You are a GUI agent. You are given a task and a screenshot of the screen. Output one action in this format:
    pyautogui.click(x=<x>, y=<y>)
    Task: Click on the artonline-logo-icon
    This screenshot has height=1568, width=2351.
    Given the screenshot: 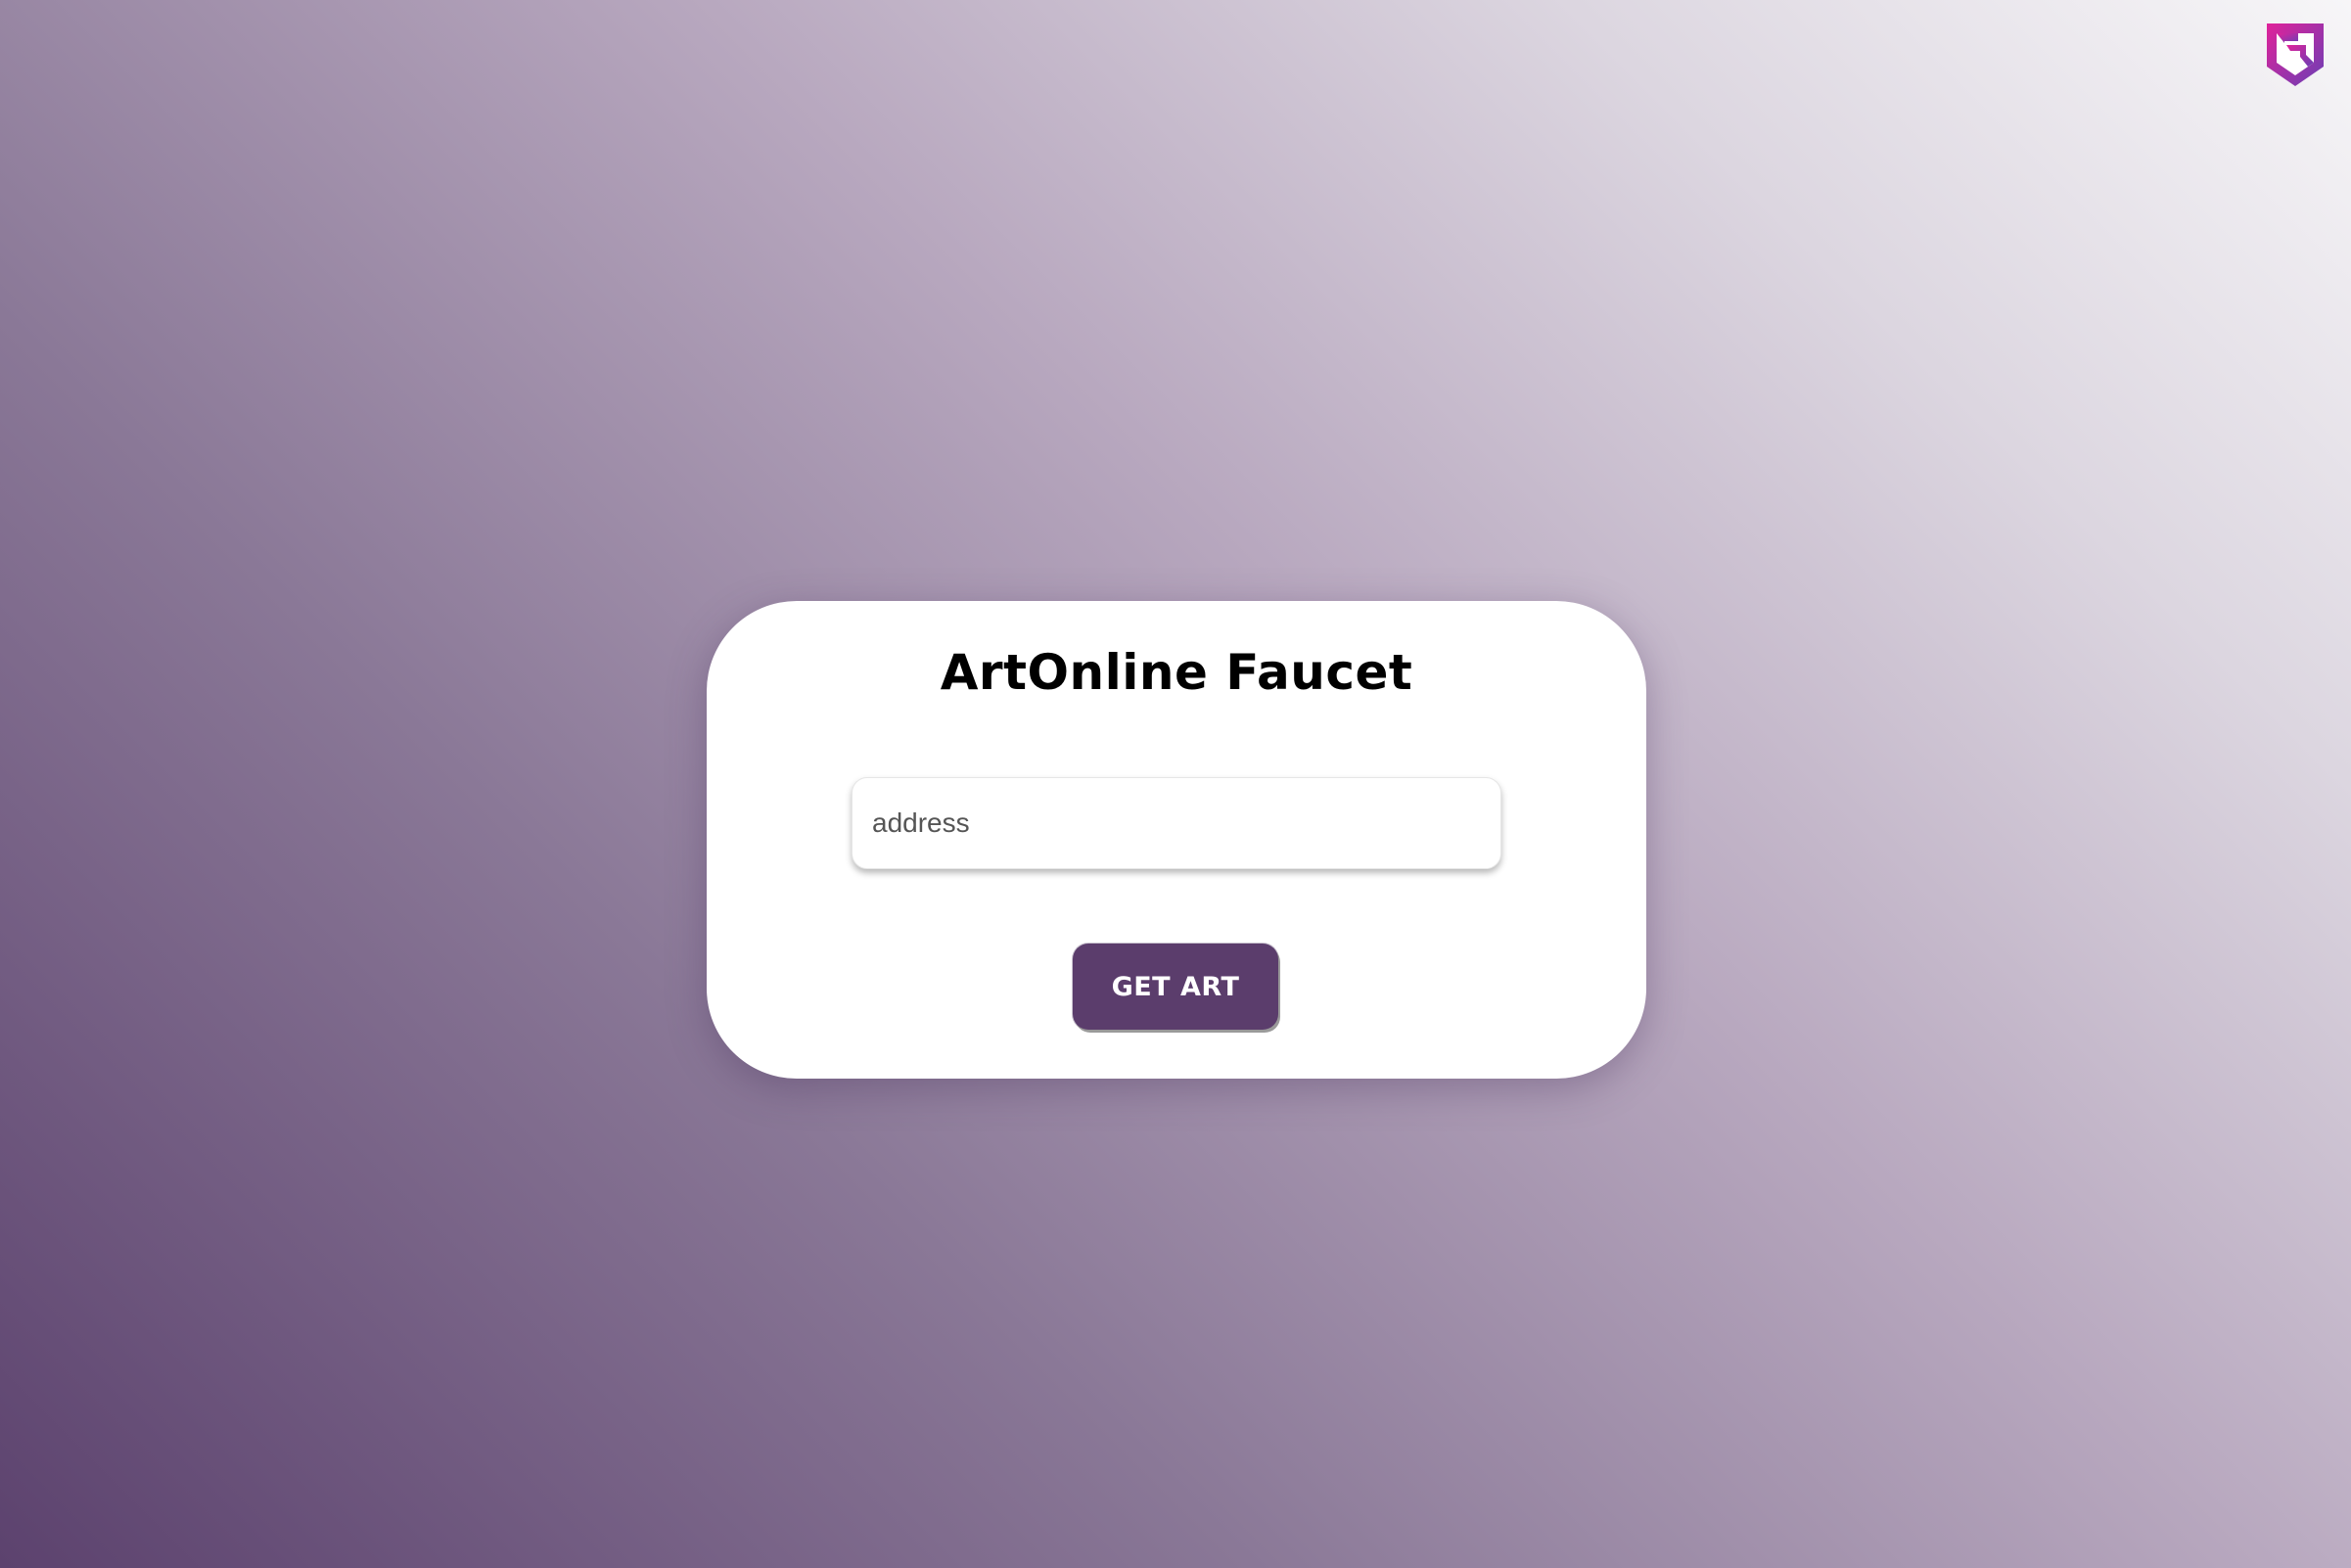 What is the action you would take?
    pyautogui.click(x=2295, y=55)
    